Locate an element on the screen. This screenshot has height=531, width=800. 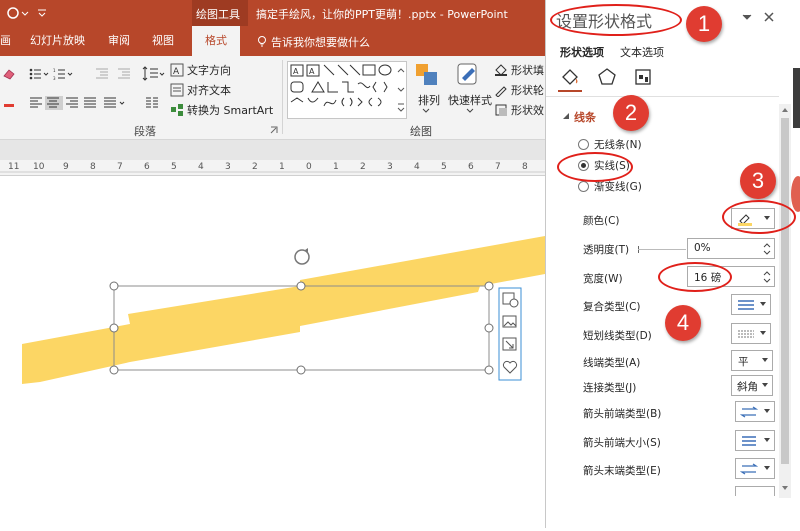
next-row-dropdown is located at coordinates (755, 491).